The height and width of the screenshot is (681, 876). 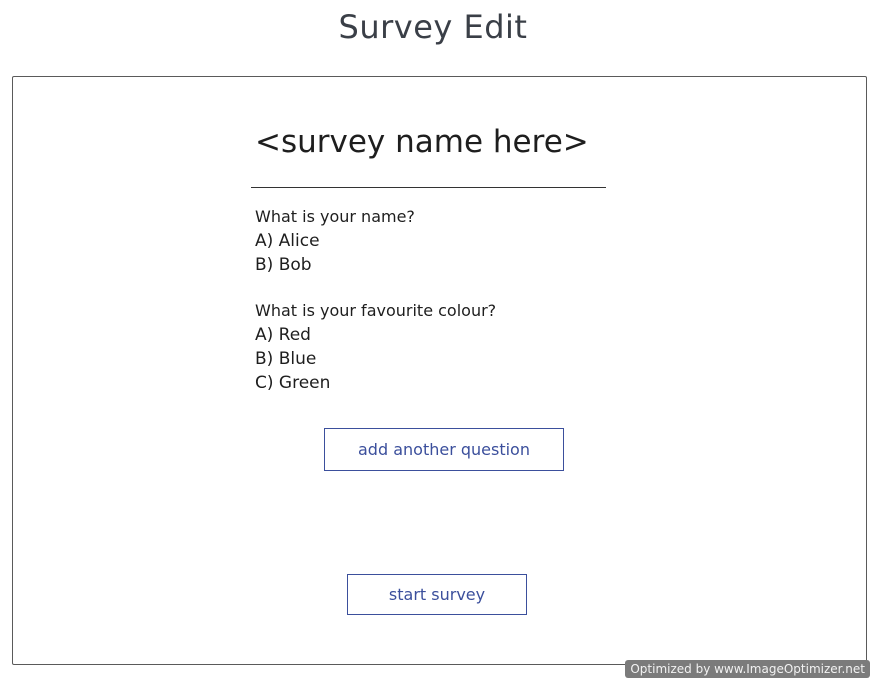 I want to click on answer-option: A) Alice, so click(x=455, y=241).